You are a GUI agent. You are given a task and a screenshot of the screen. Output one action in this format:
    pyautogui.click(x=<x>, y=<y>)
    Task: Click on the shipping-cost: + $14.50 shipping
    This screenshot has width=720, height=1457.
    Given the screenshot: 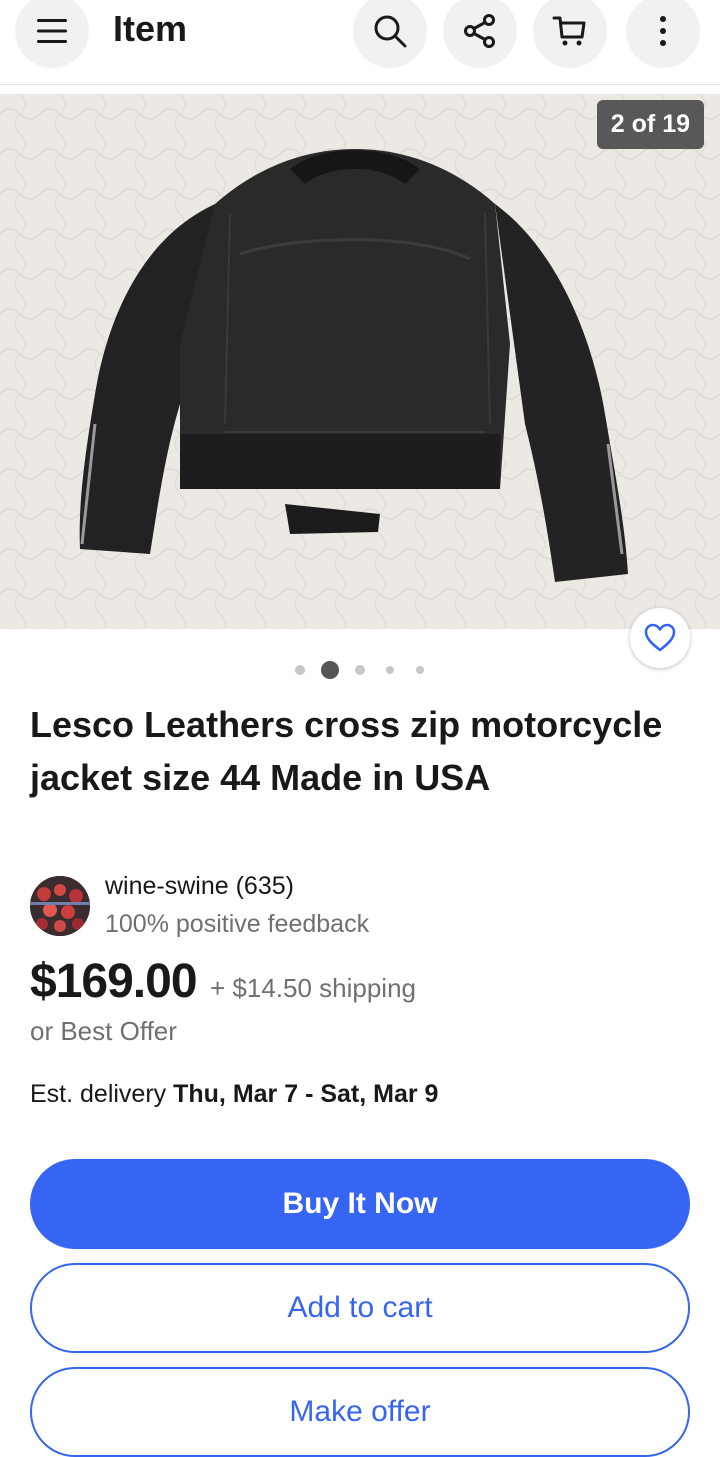 What is the action you would take?
    pyautogui.click(x=313, y=988)
    